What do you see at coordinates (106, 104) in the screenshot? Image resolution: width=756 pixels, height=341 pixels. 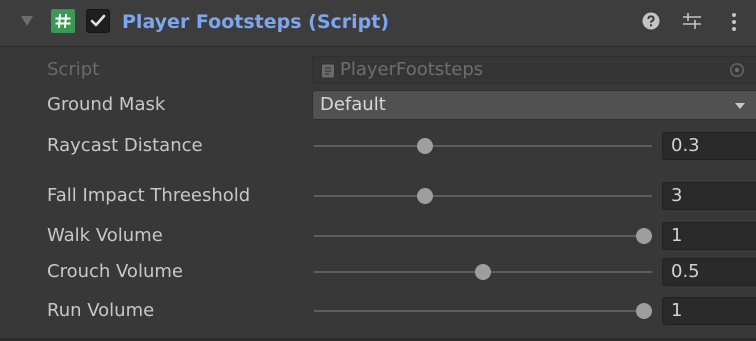 I see `ground-mask-label: Ground Mask` at bounding box center [106, 104].